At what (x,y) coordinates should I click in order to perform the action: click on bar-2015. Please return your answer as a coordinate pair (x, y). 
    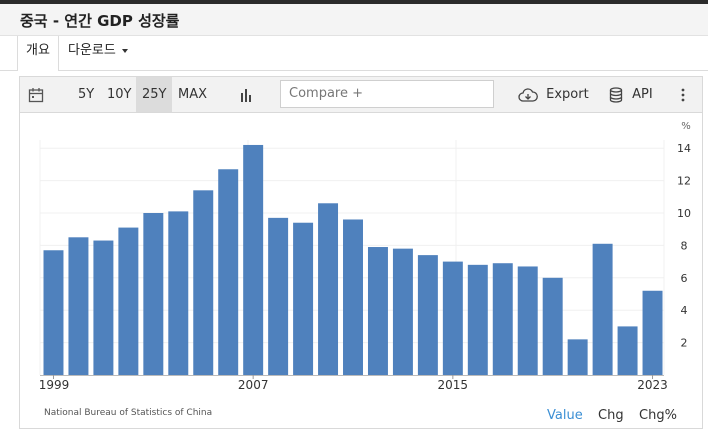
    Looking at the image, I should click on (452, 318).